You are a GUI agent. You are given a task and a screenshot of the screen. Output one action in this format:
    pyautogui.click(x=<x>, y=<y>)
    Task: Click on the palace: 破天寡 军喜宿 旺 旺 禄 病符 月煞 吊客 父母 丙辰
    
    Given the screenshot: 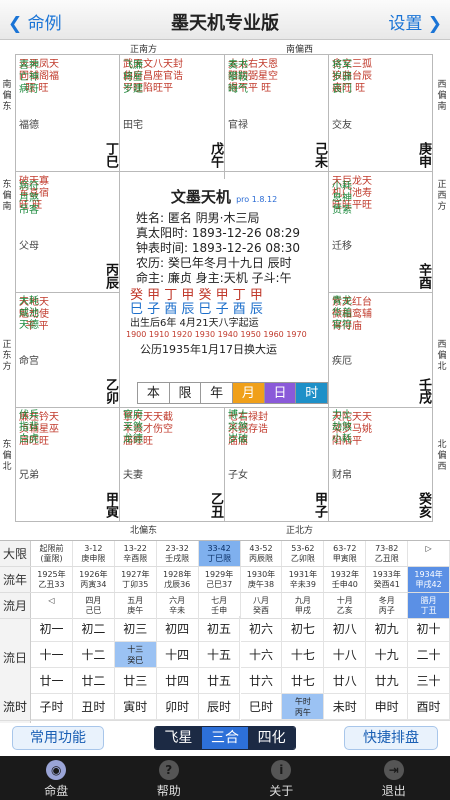 What is the action you would take?
    pyautogui.click(x=67, y=232)
    